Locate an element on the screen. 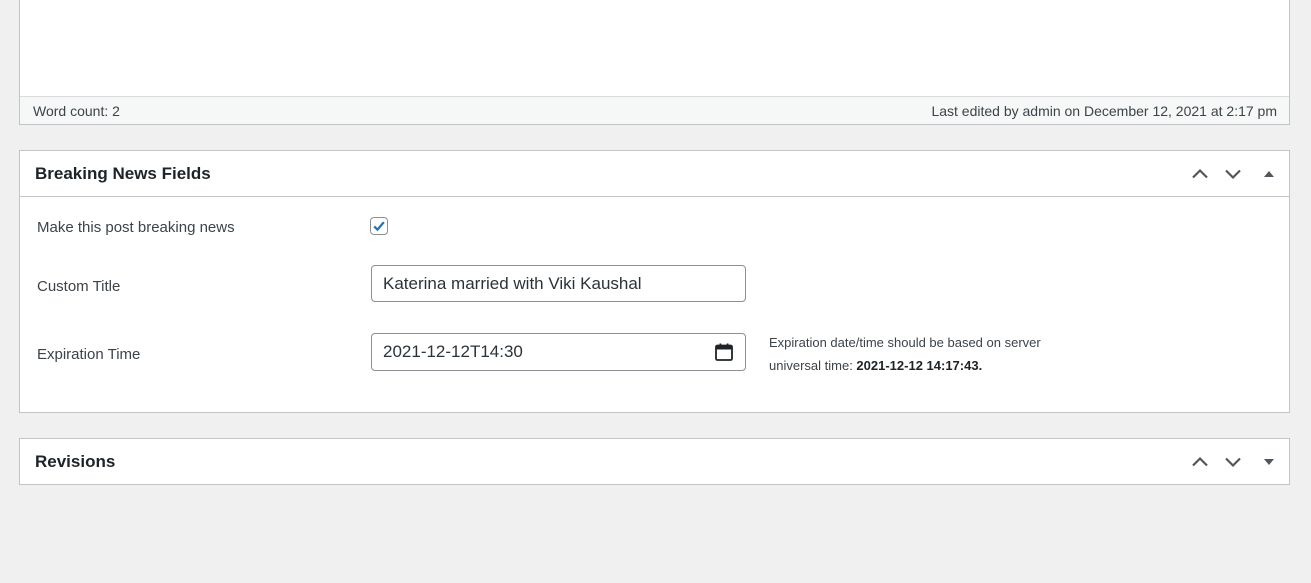 This screenshot has height=583, width=1311. move-down-button is located at coordinates (1232, 174).